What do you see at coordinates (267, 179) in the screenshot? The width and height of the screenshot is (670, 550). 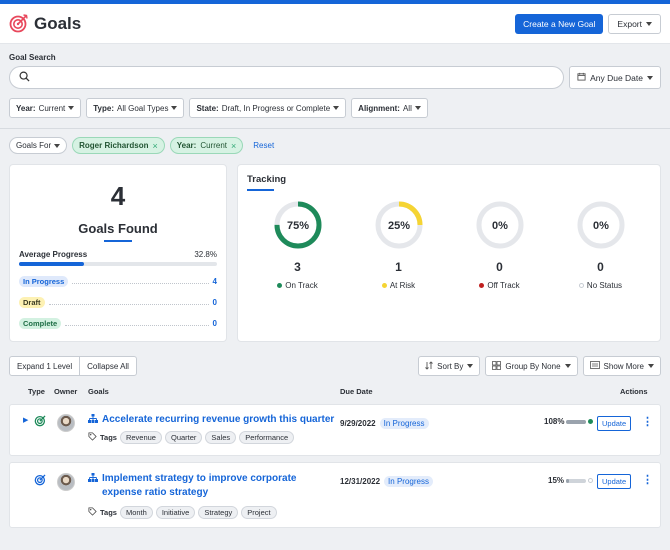 I see `tracking-title: Tracking` at bounding box center [267, 179].